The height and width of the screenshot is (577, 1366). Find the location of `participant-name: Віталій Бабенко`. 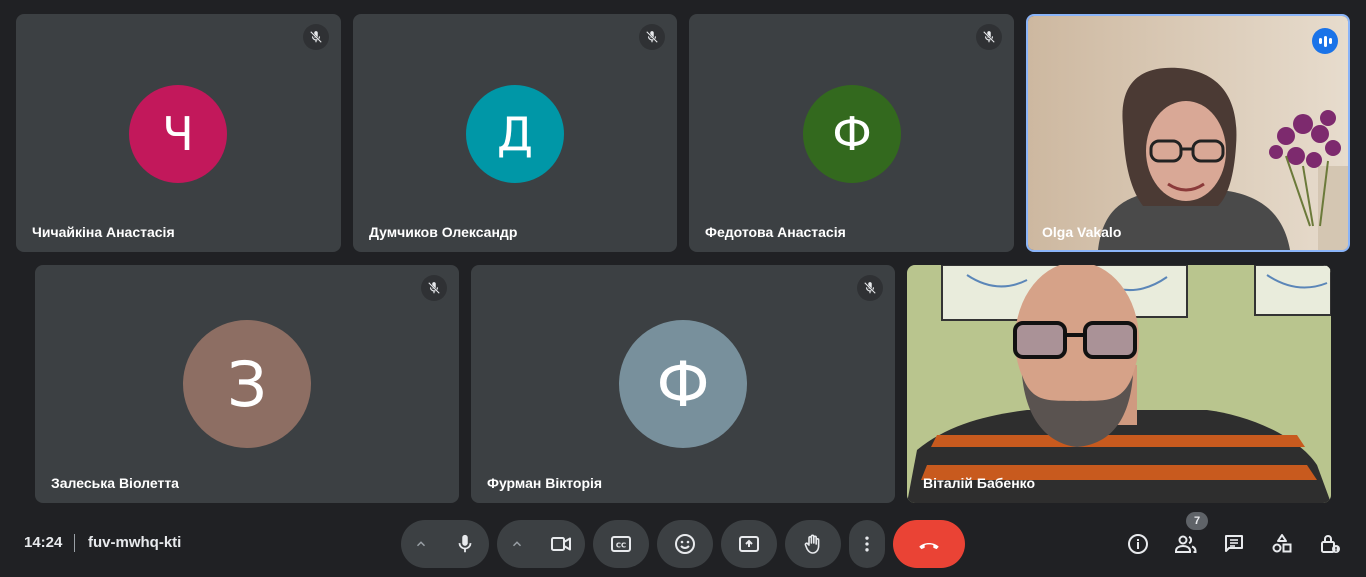

participant-name: Віталій Бабенко is located at coordinates (979, 483).